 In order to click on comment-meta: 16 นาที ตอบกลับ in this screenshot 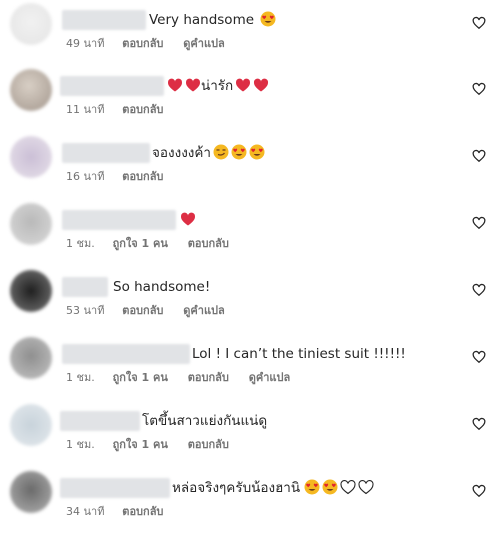, I will do `click(122, 177)`.